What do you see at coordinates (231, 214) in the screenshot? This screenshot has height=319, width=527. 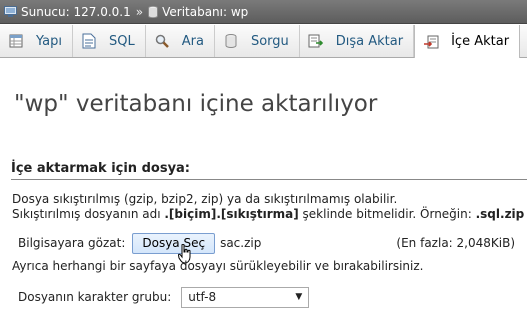 I see `format-pattern: .[biçim].[sıkıştırma]` at bounding box center [231, 214].